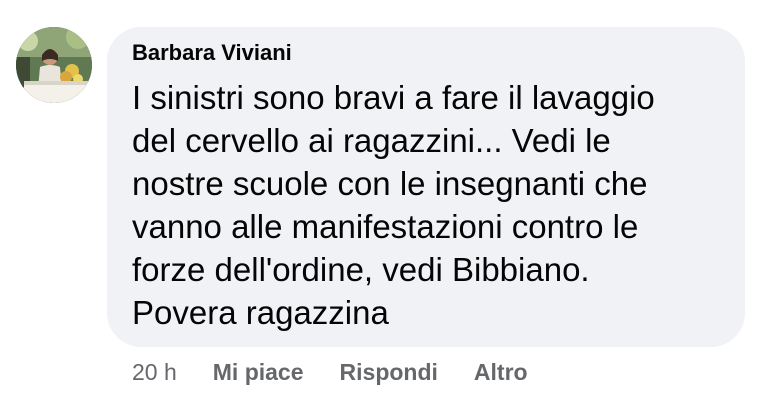 The width and height of the screenshot is (766, 413). What do you see at coordinates (385, 226) in the screenshot?
I see `comment-line: vanno alle manifestazioni contro le` at bounding box center [385, 226].